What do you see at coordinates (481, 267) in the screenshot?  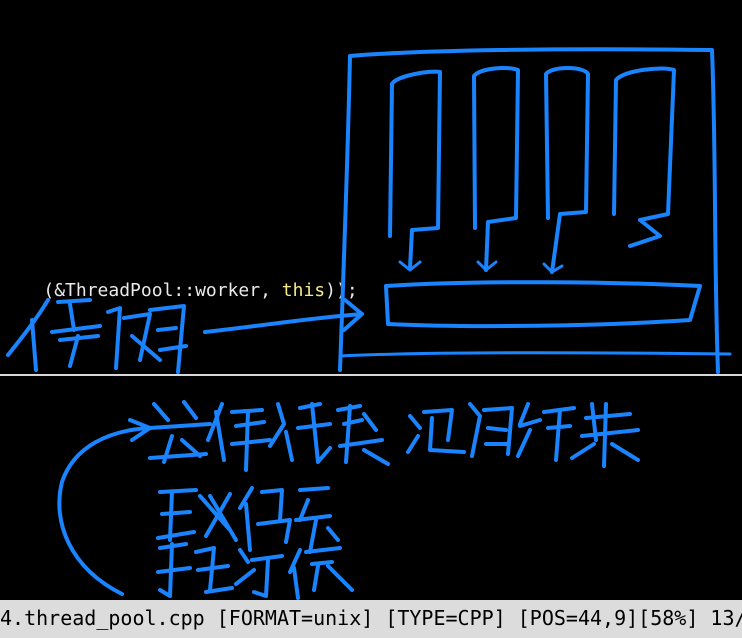 I see `thread-arrows` at bounding box center [481, 267].